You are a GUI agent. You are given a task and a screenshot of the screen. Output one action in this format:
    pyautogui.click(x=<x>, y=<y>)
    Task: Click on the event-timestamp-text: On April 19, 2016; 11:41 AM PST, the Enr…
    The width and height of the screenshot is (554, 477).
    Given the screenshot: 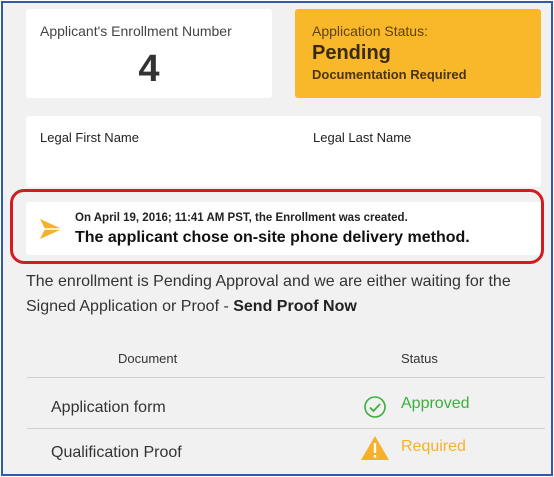 What is the action you would take?
    pyautogui.click(x=241, y=218)
    